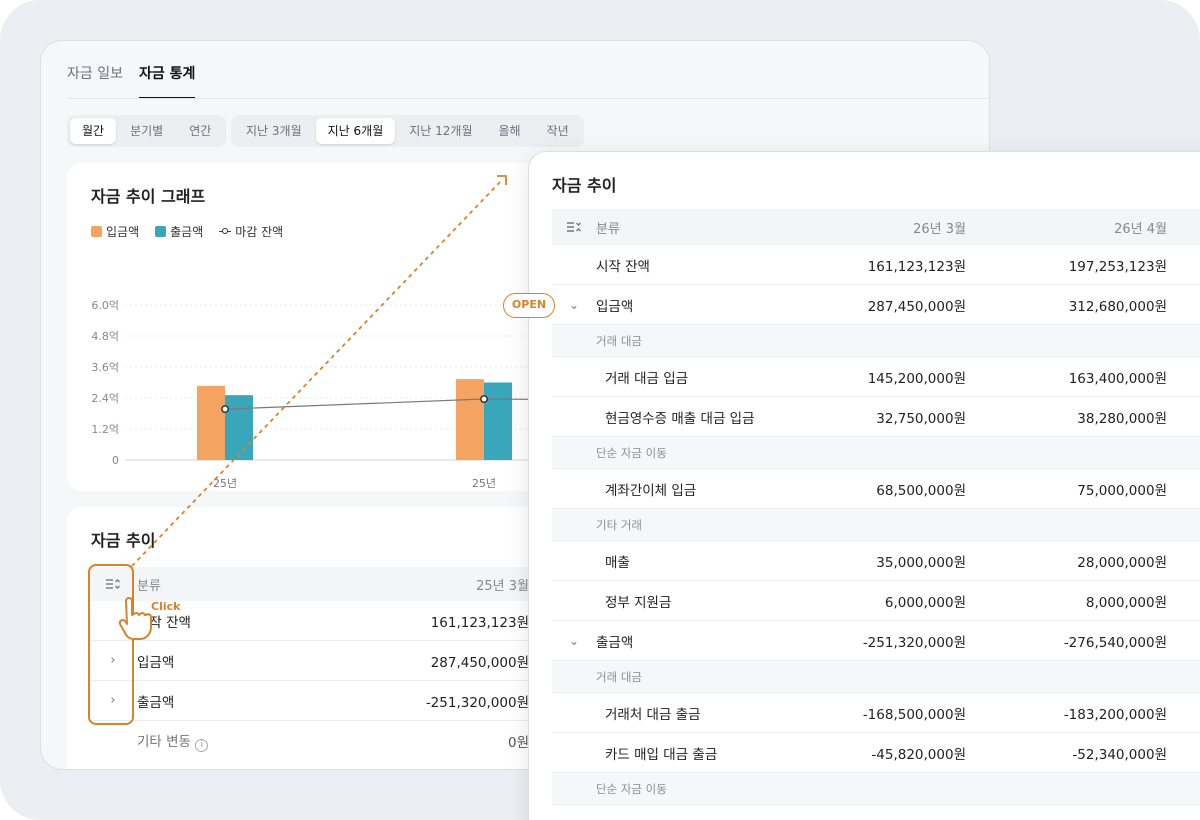  Describe the element at coordinates (1122, 562) in the screenshot. I see `row-value-col2: 28,000,000원` at that location.